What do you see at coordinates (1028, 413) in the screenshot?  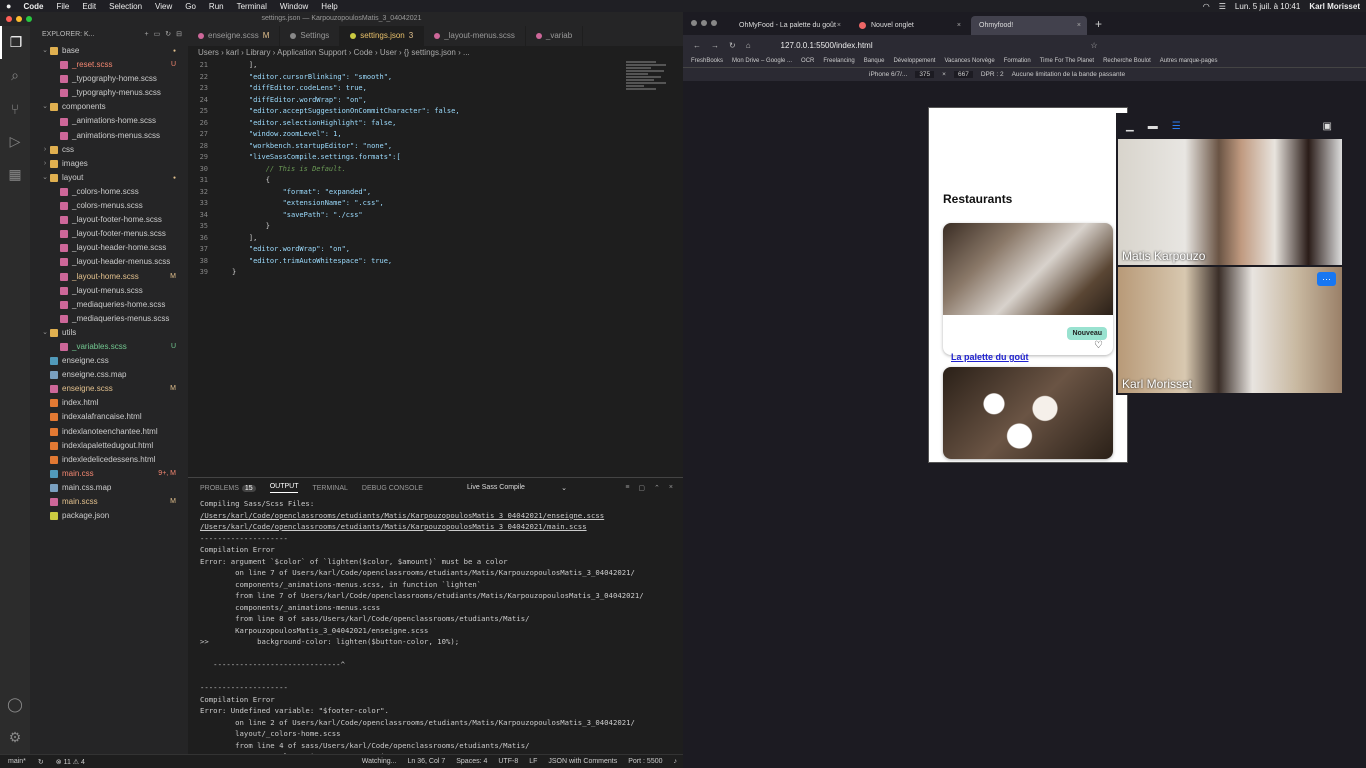 I see `restaurant-card` at bounding box center [1028, 413].